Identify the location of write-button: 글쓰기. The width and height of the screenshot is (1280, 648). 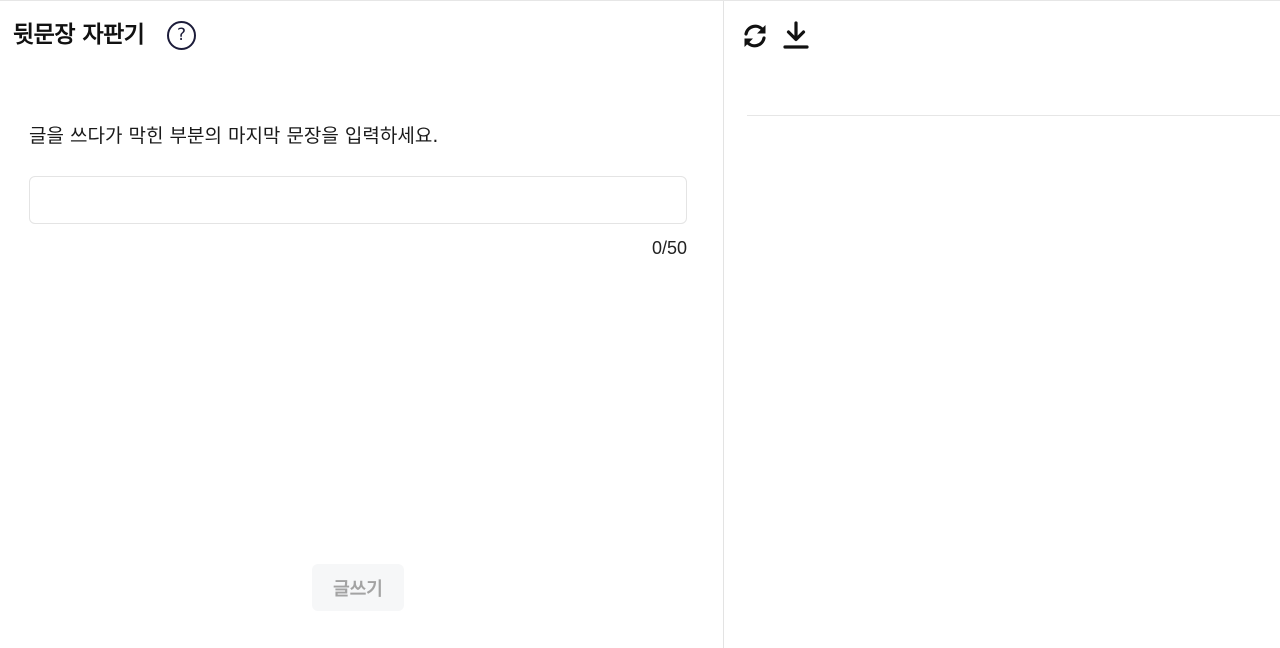
(358, 587).